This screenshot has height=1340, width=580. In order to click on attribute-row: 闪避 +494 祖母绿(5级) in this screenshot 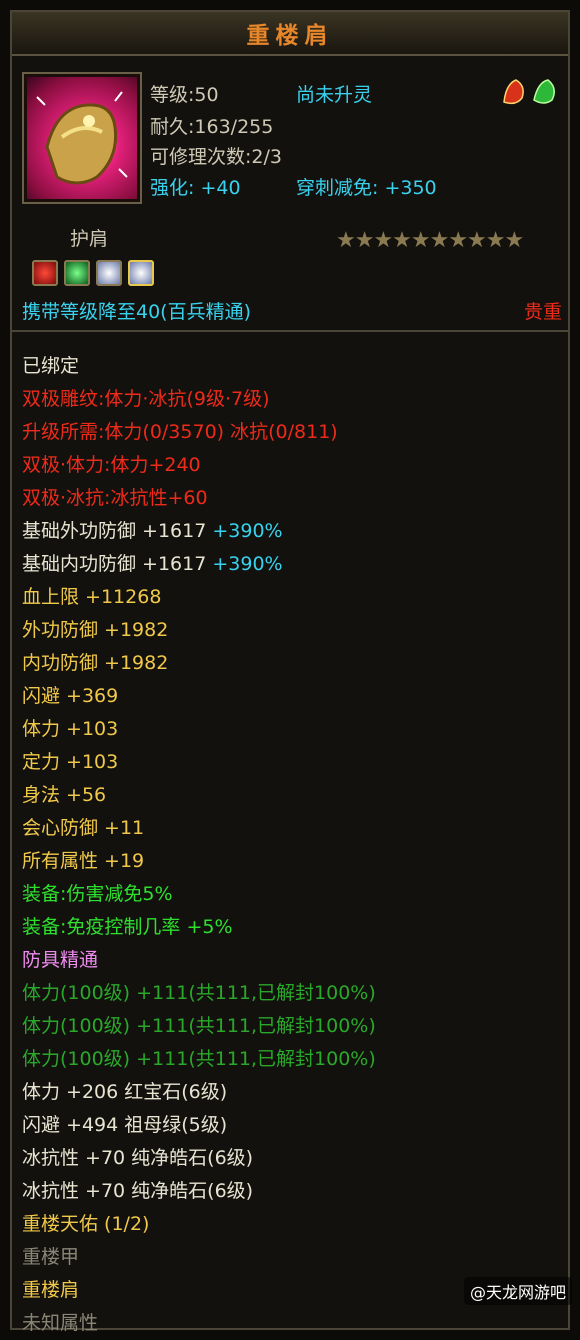, I will do `click(292, 1125)`.